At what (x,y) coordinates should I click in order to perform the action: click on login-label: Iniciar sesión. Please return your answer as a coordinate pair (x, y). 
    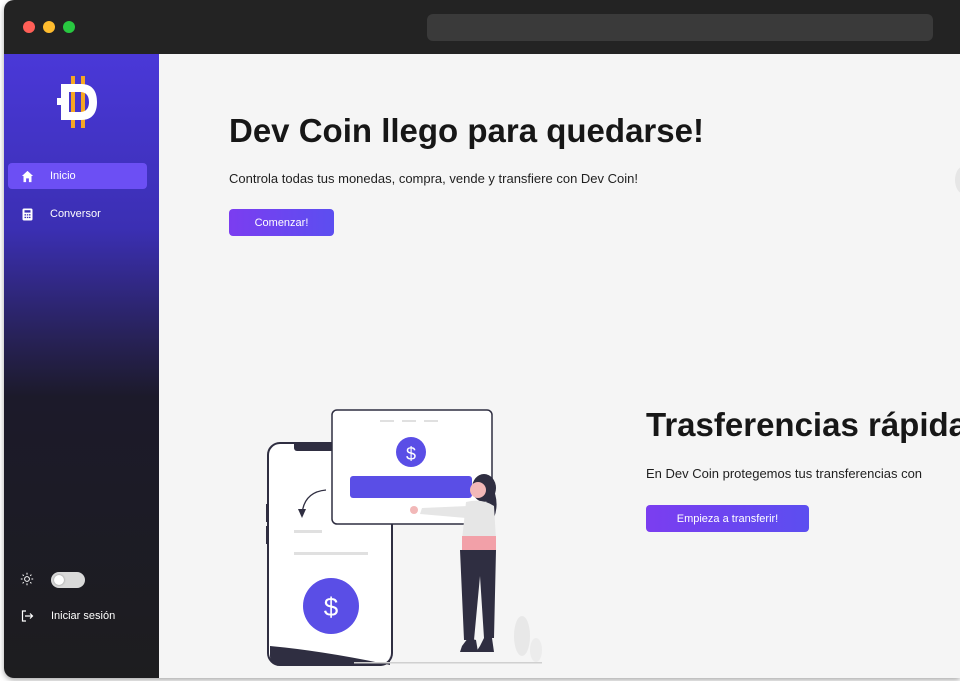
    Looking at the image, I should click on (83, 616).